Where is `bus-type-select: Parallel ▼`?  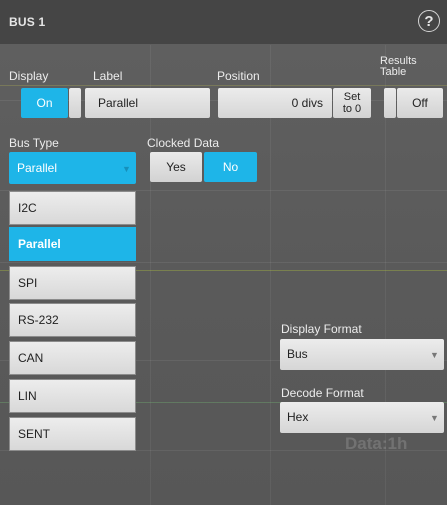
bus-type-select: Parallel ▼ is located at coordinates (72, 168).